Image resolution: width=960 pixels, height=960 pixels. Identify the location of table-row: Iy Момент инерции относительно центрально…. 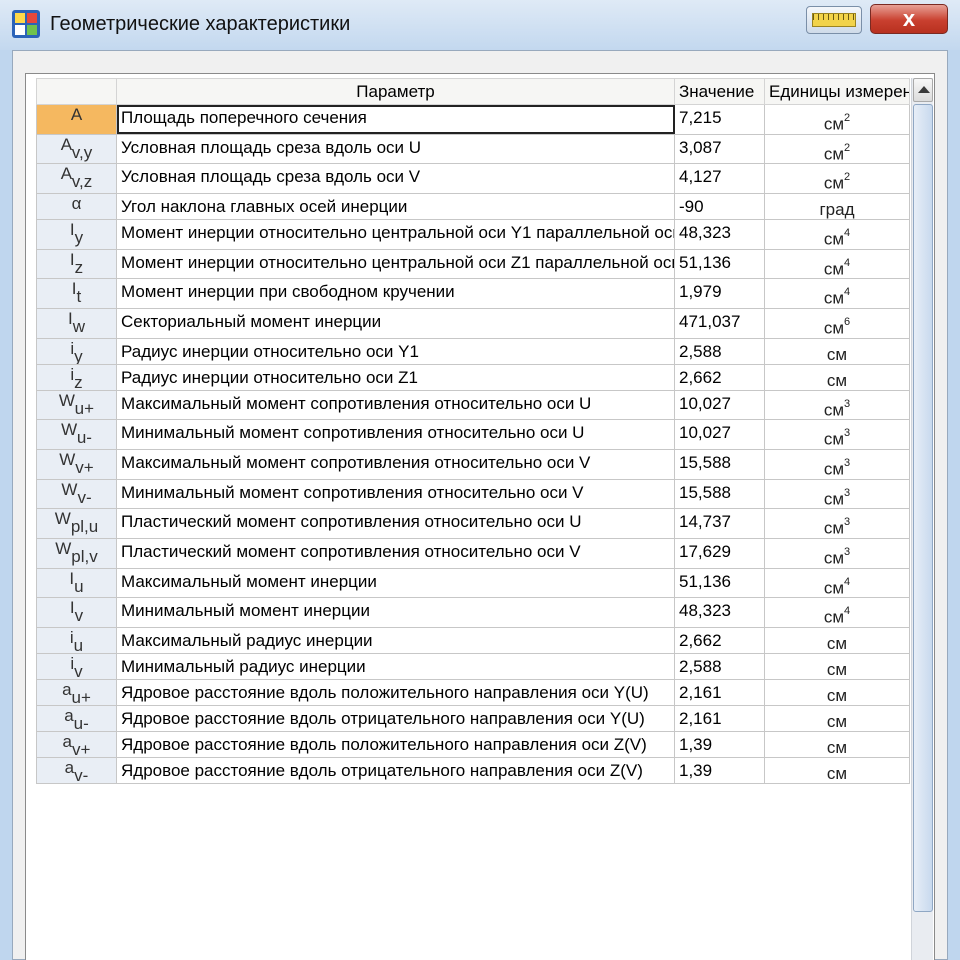
(473, 234).